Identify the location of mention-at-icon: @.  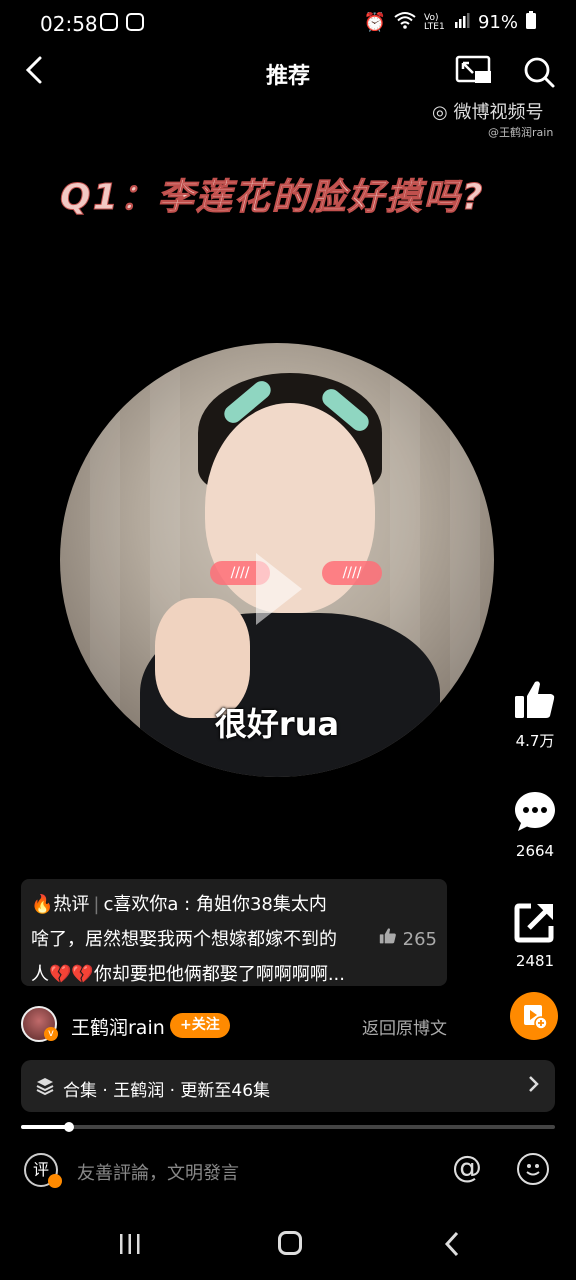
(467, 1167).